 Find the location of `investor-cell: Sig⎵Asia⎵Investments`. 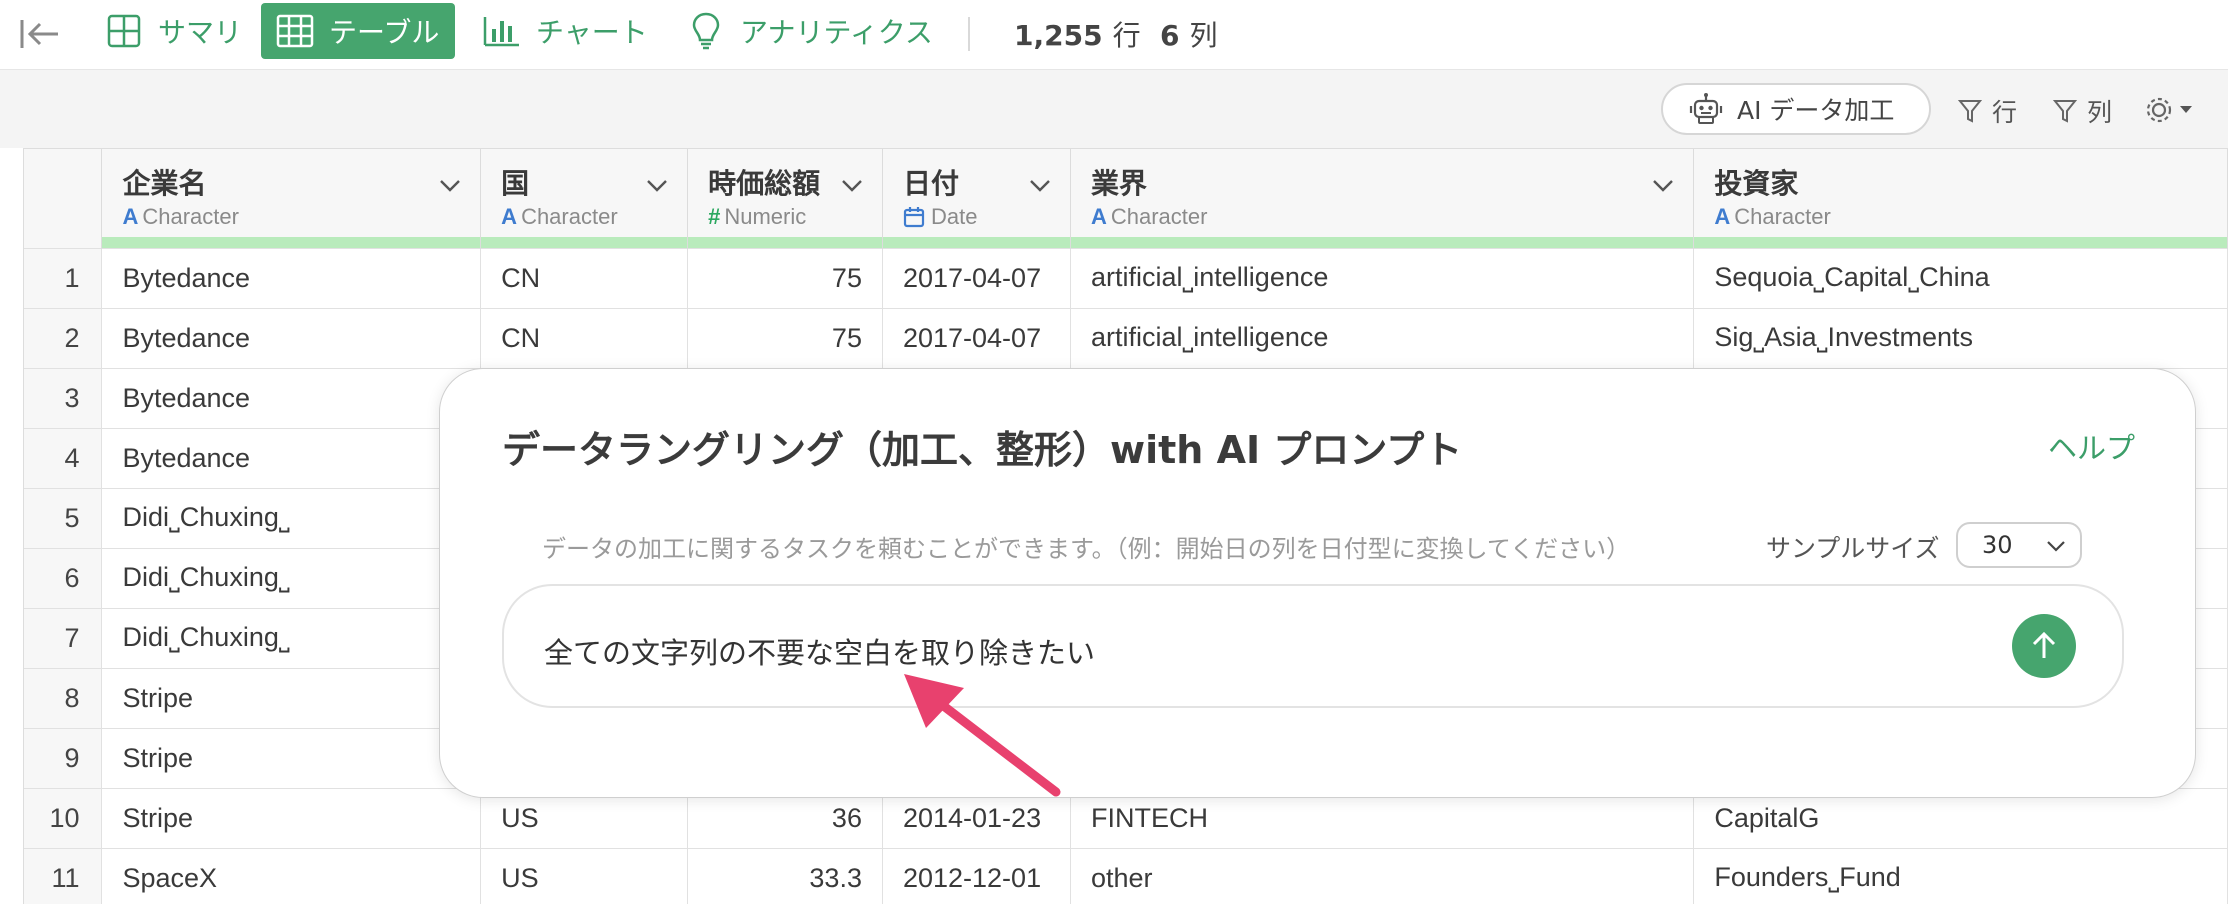

investor-cell: Sig⎵Asia⎵Investments is located at coordinates (1960, 337).